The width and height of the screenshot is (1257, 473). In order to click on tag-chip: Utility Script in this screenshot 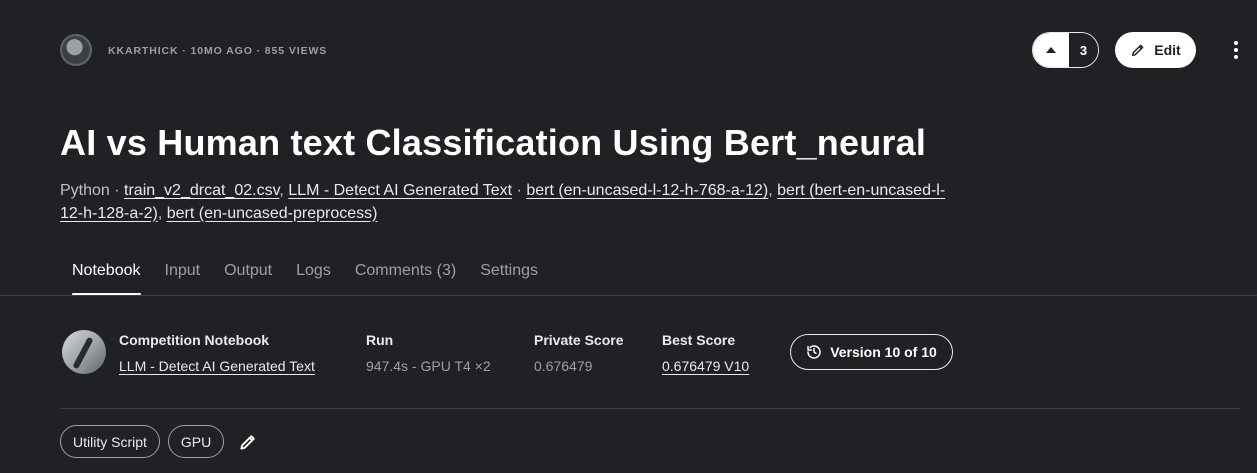, I will do `click(110, 441)`.